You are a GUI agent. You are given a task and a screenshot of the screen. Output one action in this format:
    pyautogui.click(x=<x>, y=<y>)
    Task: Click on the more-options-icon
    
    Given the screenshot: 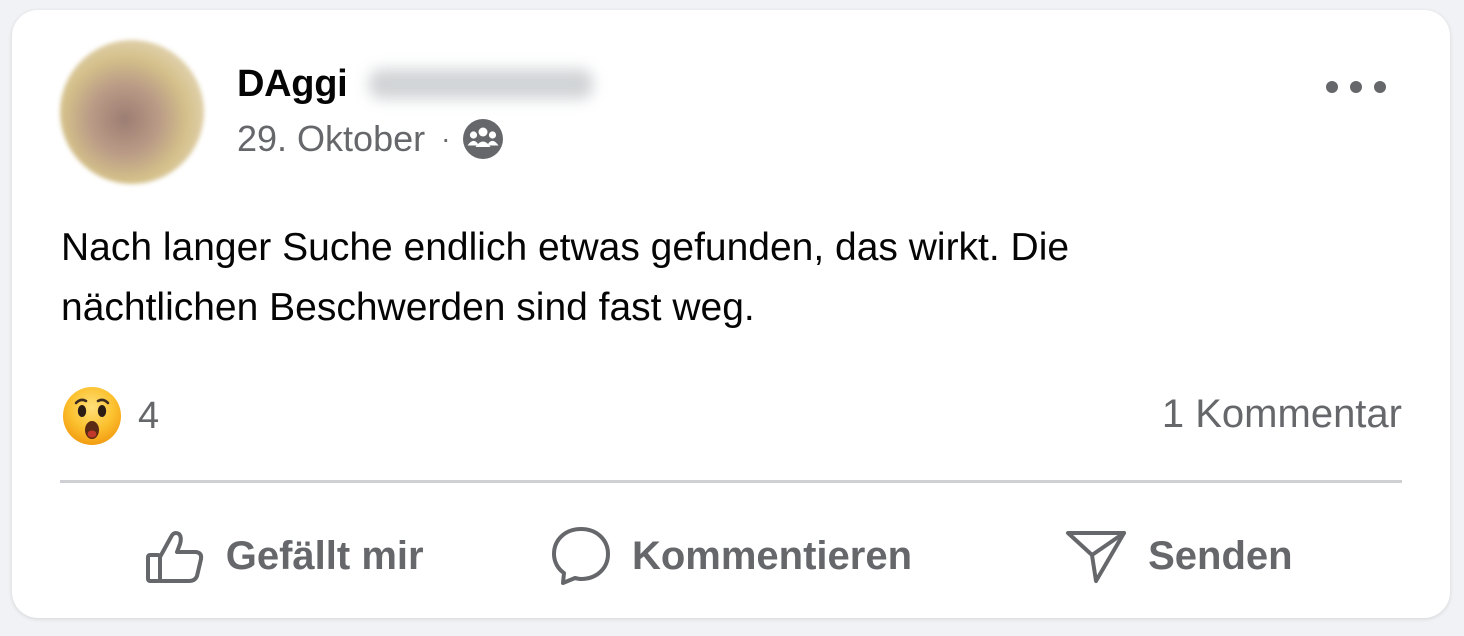 What is the action you would take?
    pyautogui.click(x=1356, y=87)
    